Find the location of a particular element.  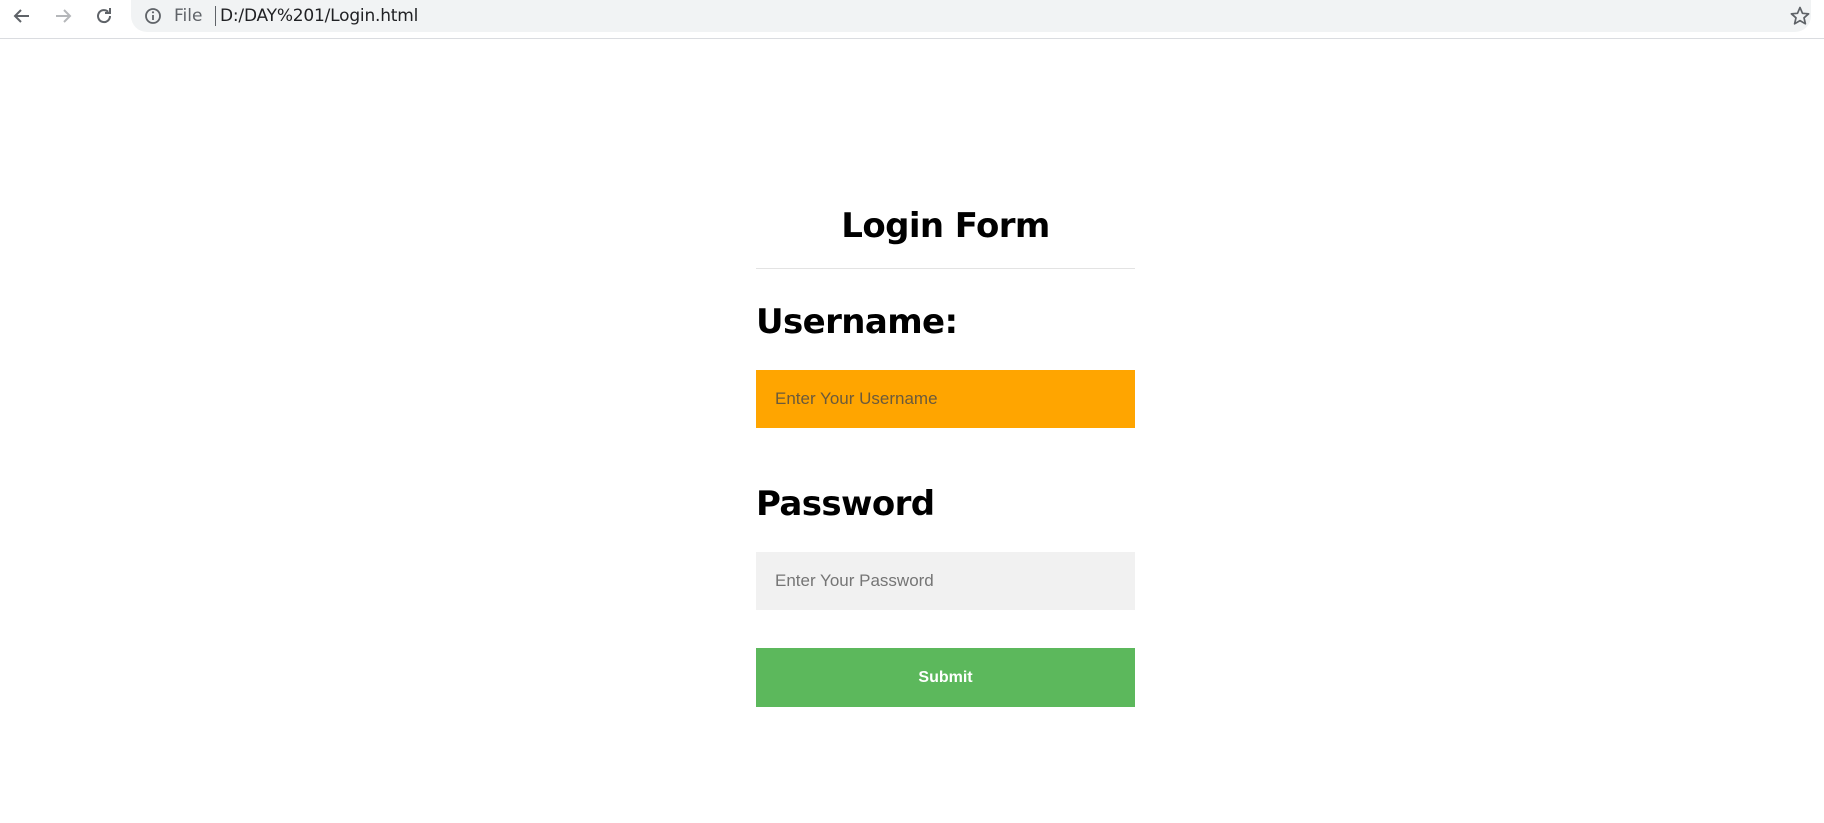

password-input is located at coordinates (945, 581).